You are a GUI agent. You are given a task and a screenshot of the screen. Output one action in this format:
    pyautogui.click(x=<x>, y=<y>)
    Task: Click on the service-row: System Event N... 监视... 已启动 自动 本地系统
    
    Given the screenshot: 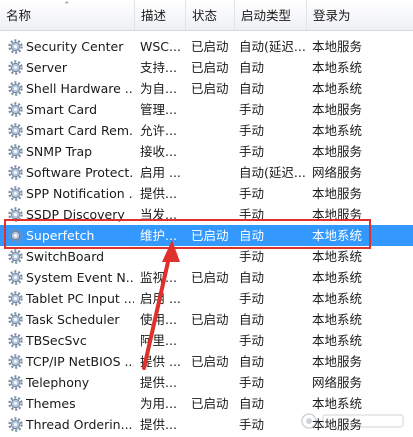 What is the action you would take?
    pyautogui.click(x=206, y=277)
    